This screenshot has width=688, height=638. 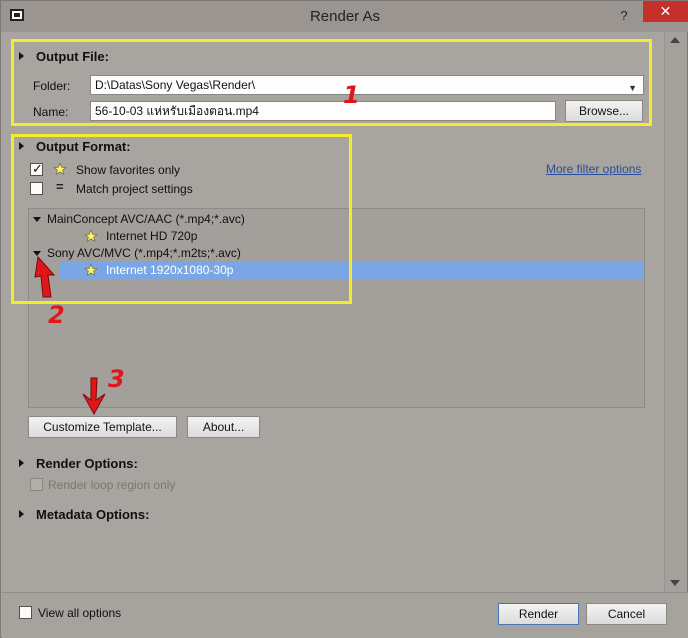 I want to click on scroll-down-icon, so click(x=675, y=583).